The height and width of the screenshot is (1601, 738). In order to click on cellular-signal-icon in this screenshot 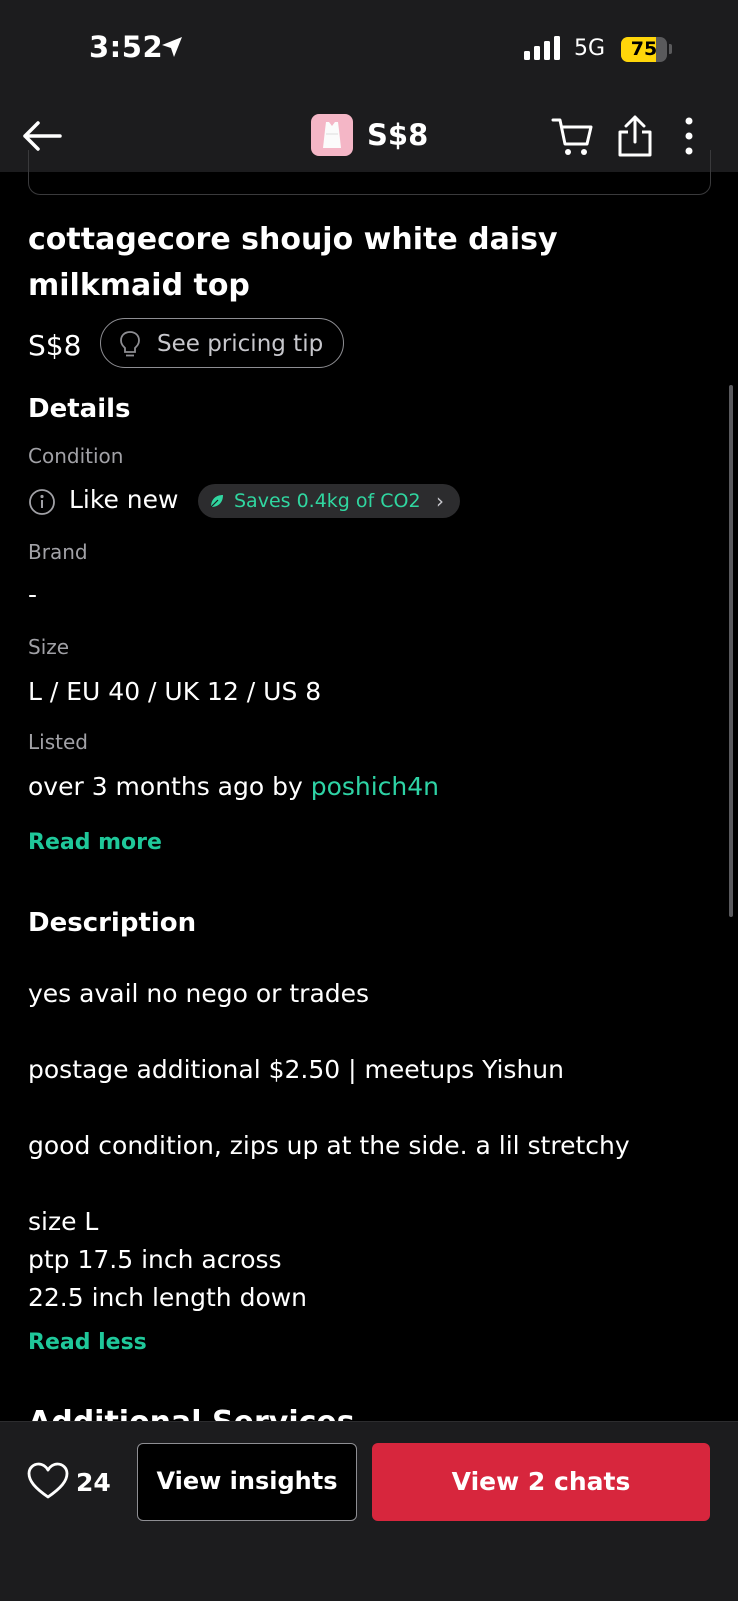, I will do `click(542, 48)`.